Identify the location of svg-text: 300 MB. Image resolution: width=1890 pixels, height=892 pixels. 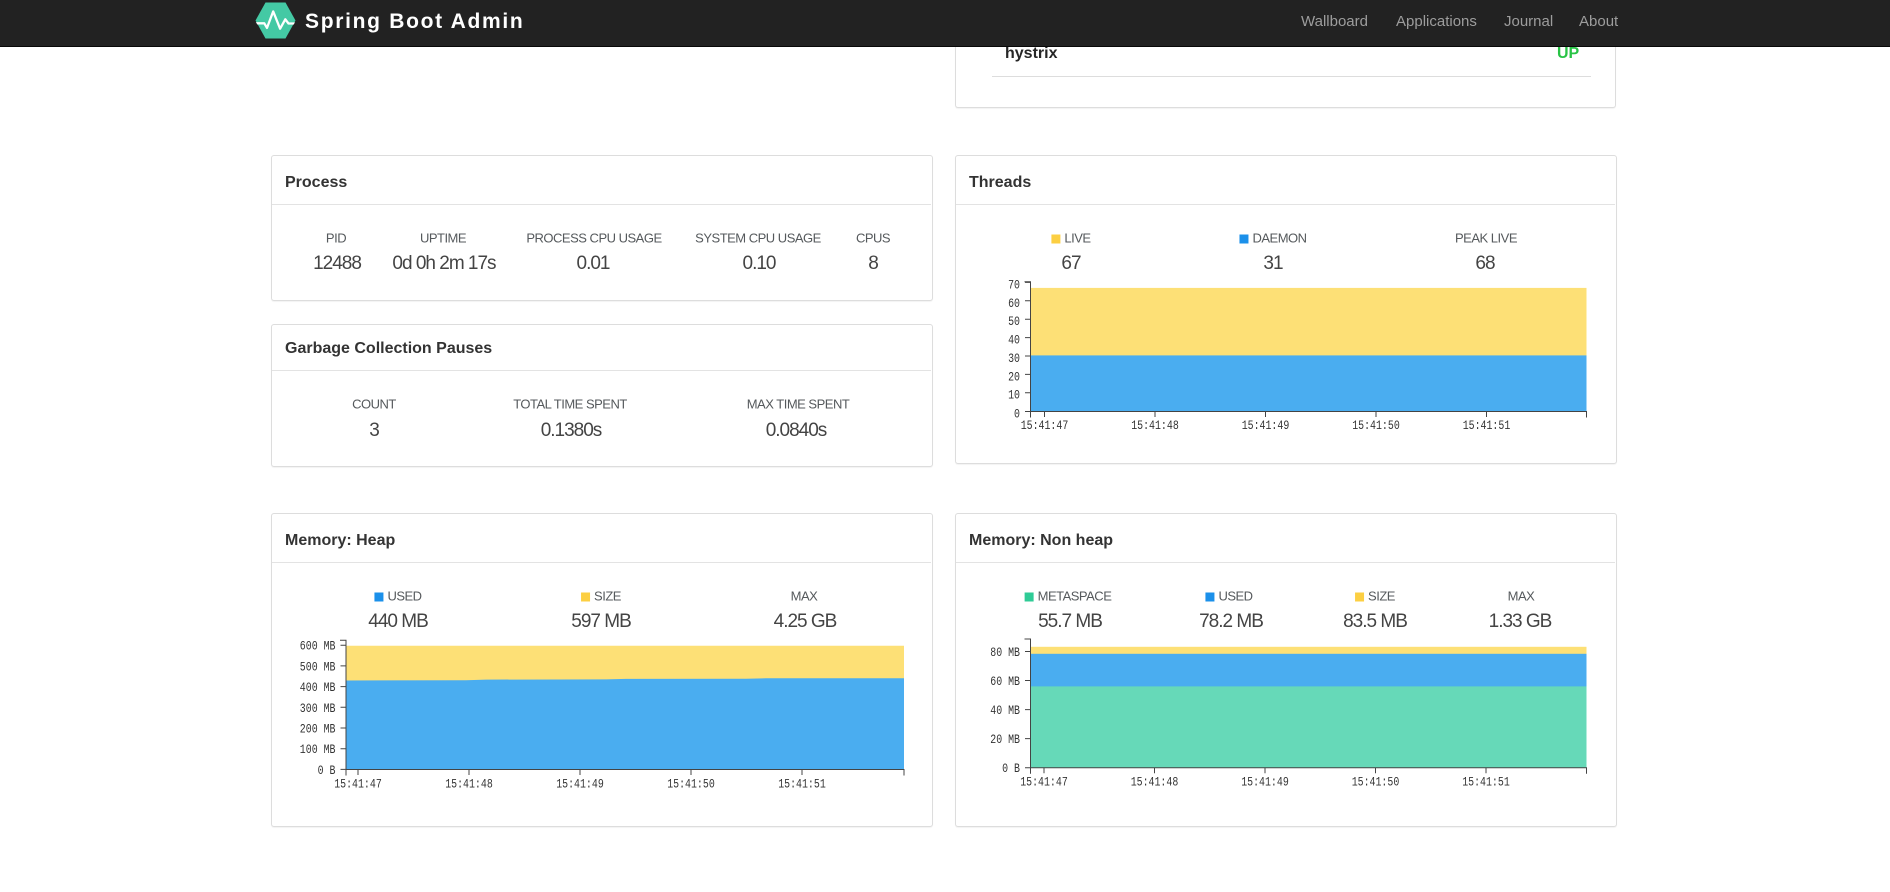
(318, 708).